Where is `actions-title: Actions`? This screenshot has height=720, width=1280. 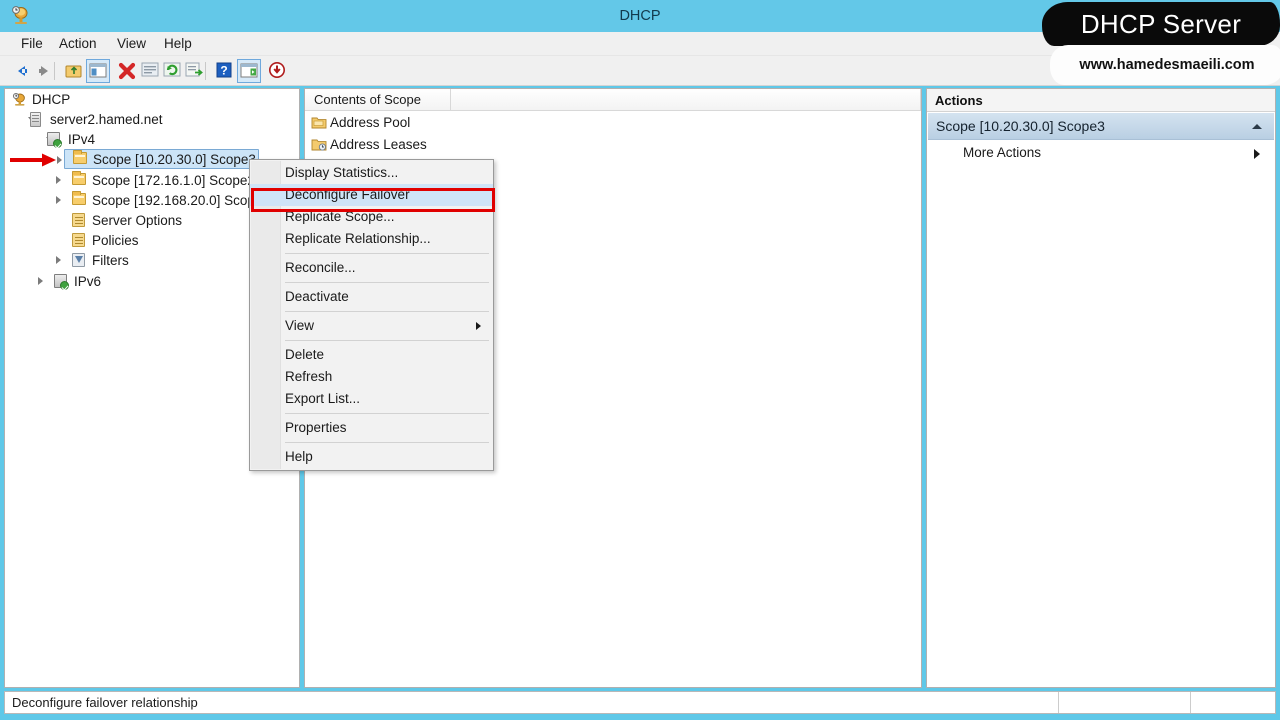
actions-title: Actions is located at coordinates (1101, 100).